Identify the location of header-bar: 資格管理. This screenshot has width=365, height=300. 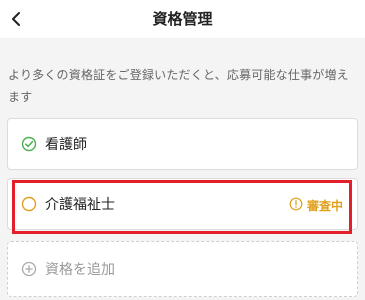
(182, 19).